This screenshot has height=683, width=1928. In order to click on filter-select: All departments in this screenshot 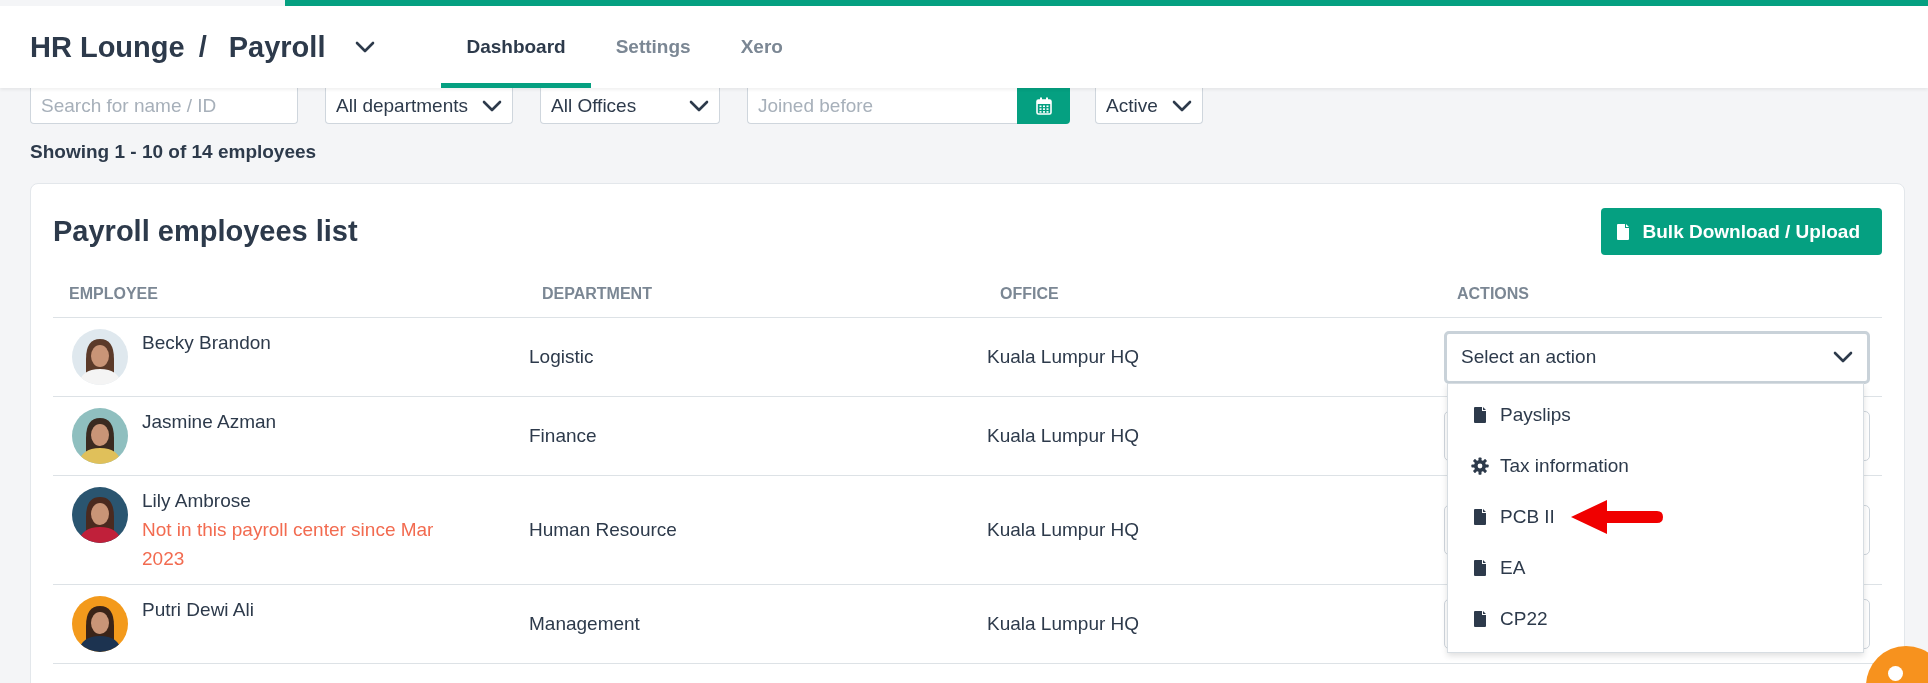, I will do `click(419, 106)`.